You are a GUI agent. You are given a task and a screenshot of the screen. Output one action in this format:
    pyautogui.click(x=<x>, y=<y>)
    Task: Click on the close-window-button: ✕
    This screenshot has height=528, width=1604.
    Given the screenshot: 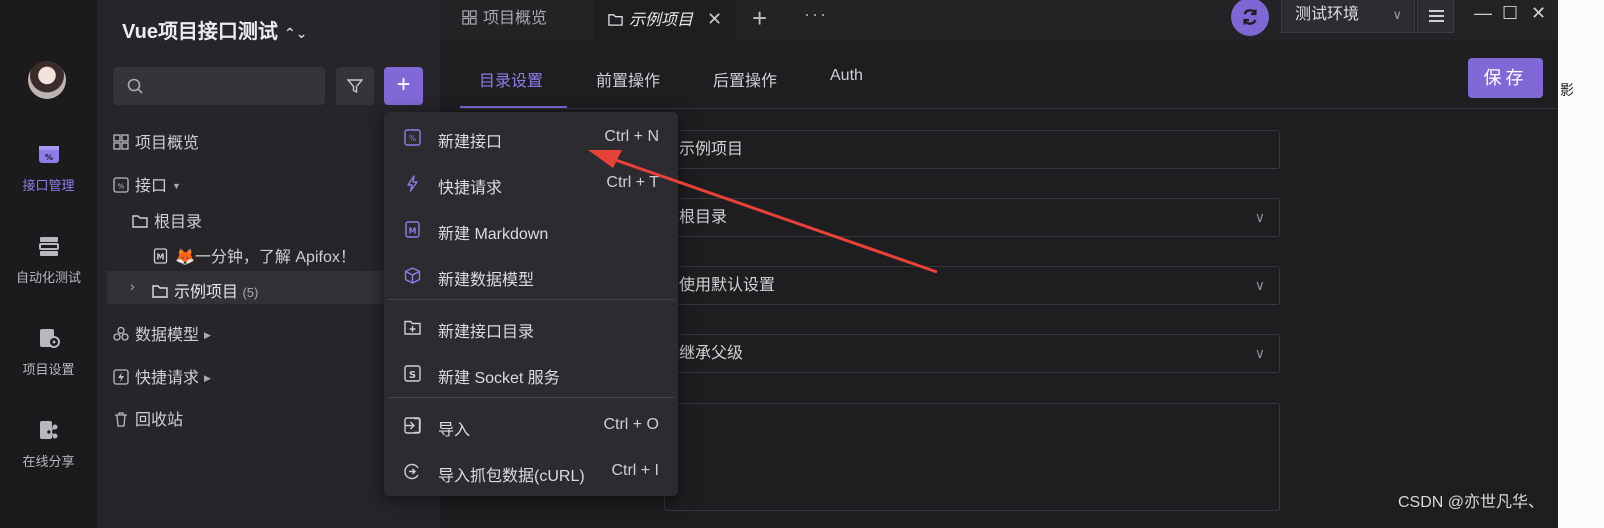 What is the action you would take?
    pyautogui.click(x=1538, y=13)
    